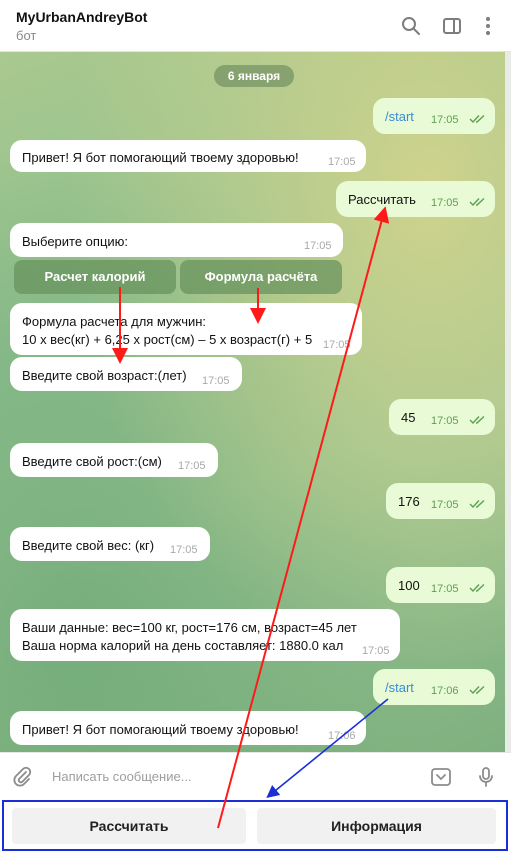 Image resolution: width=511 pixels, height=852 pixels. I want to click on chat-header: MyUrbanAndreyBot бот, so click(255, 26).